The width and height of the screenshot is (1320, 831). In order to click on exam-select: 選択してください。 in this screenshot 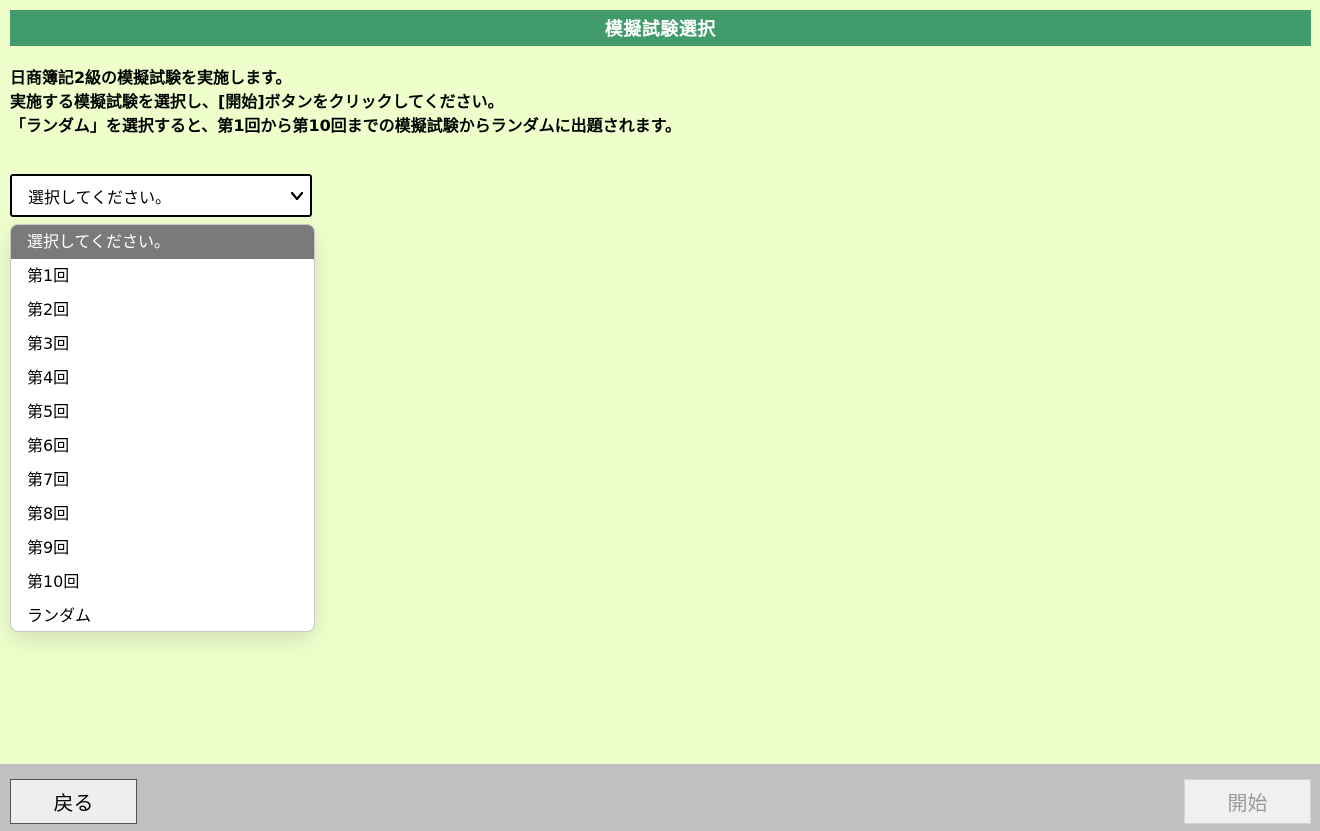, I will do `click(161, 195)`.